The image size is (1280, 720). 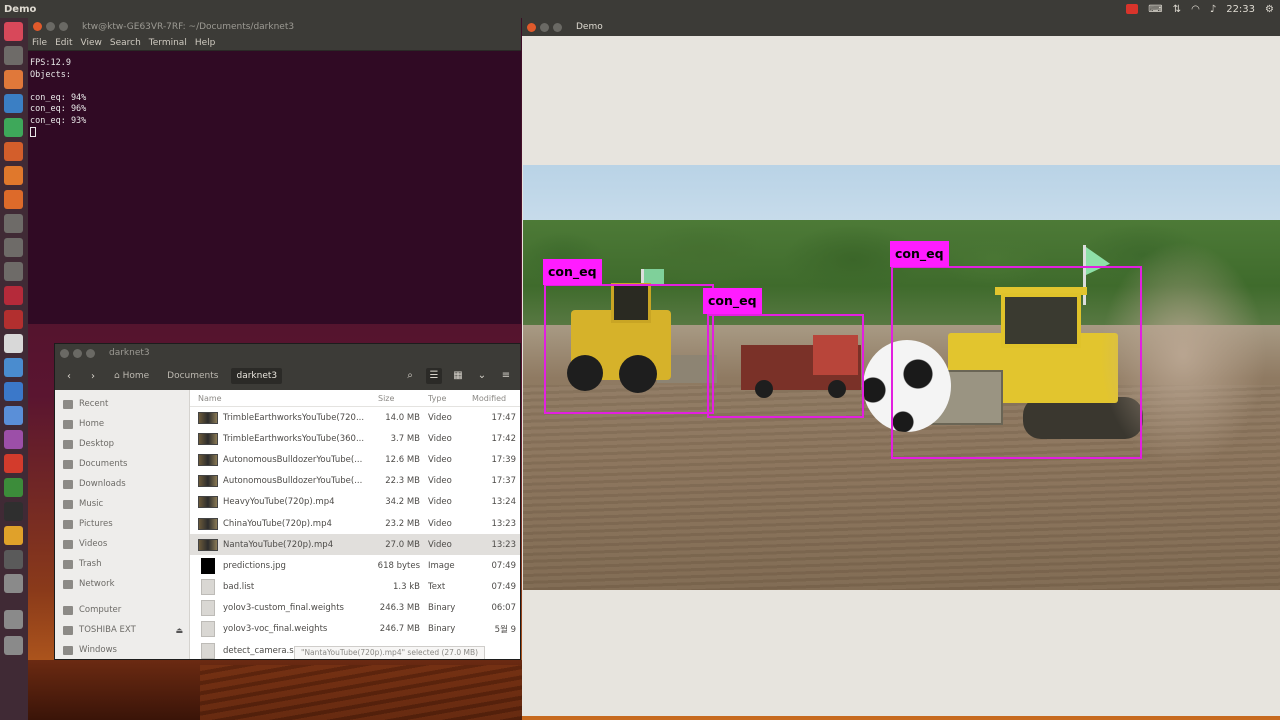 What do you see at coordinates (125, 43) in the screenshot?
I see `menu-search: Search` at bounding box center [125, 43].